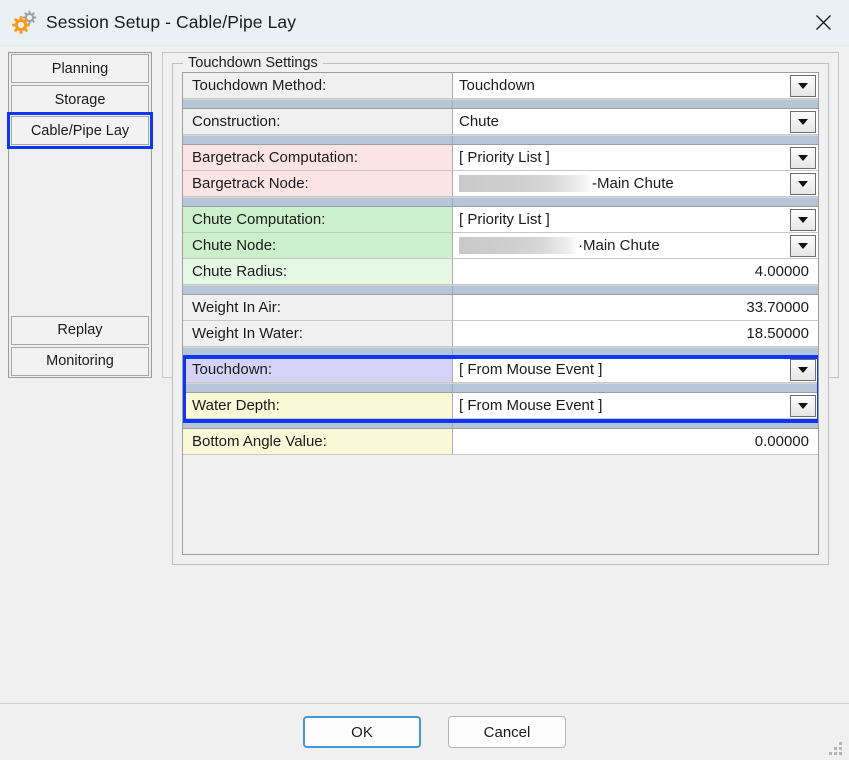 Image resolution: width=849 pixels, height=760 pixels. I want to click on sidebar-item-planning: Planning, so click(80, 68).